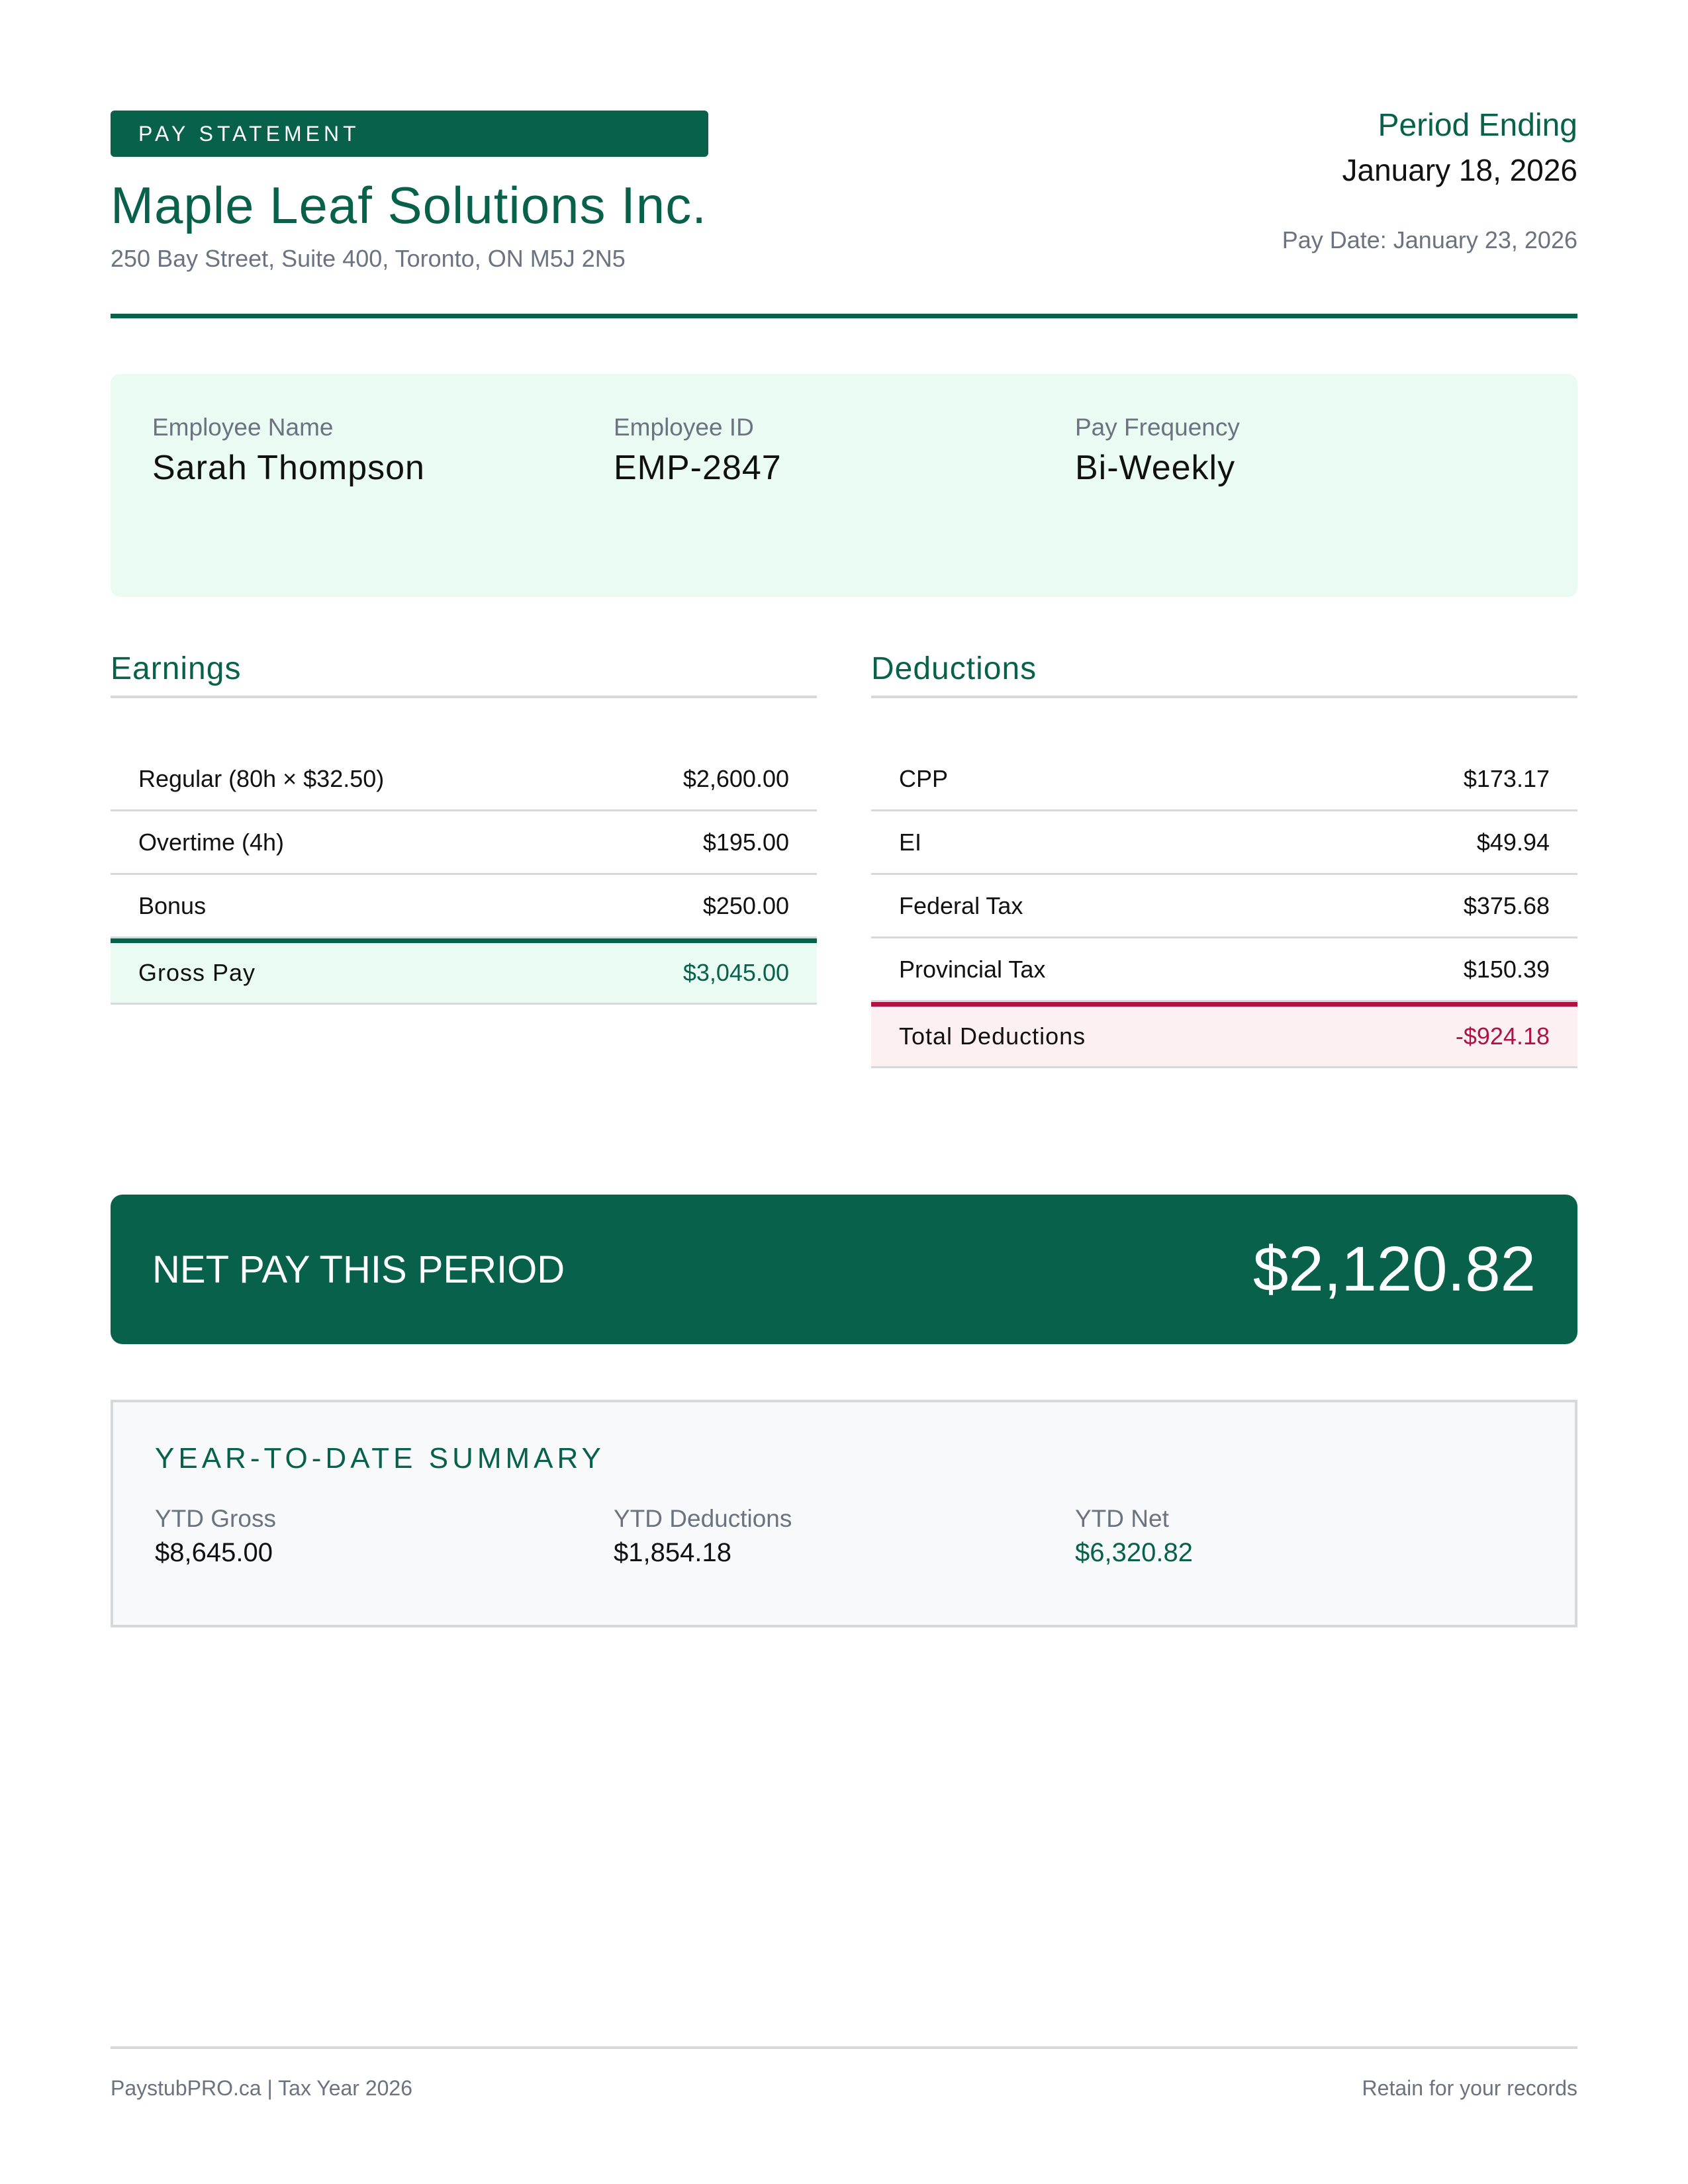 This screenshot has width=1688, height=2184. What do you see at coordinates (1224, 843) in the screenshot?
I see `deduction-row: EI $49.94` at bounding box center [1224, 843].